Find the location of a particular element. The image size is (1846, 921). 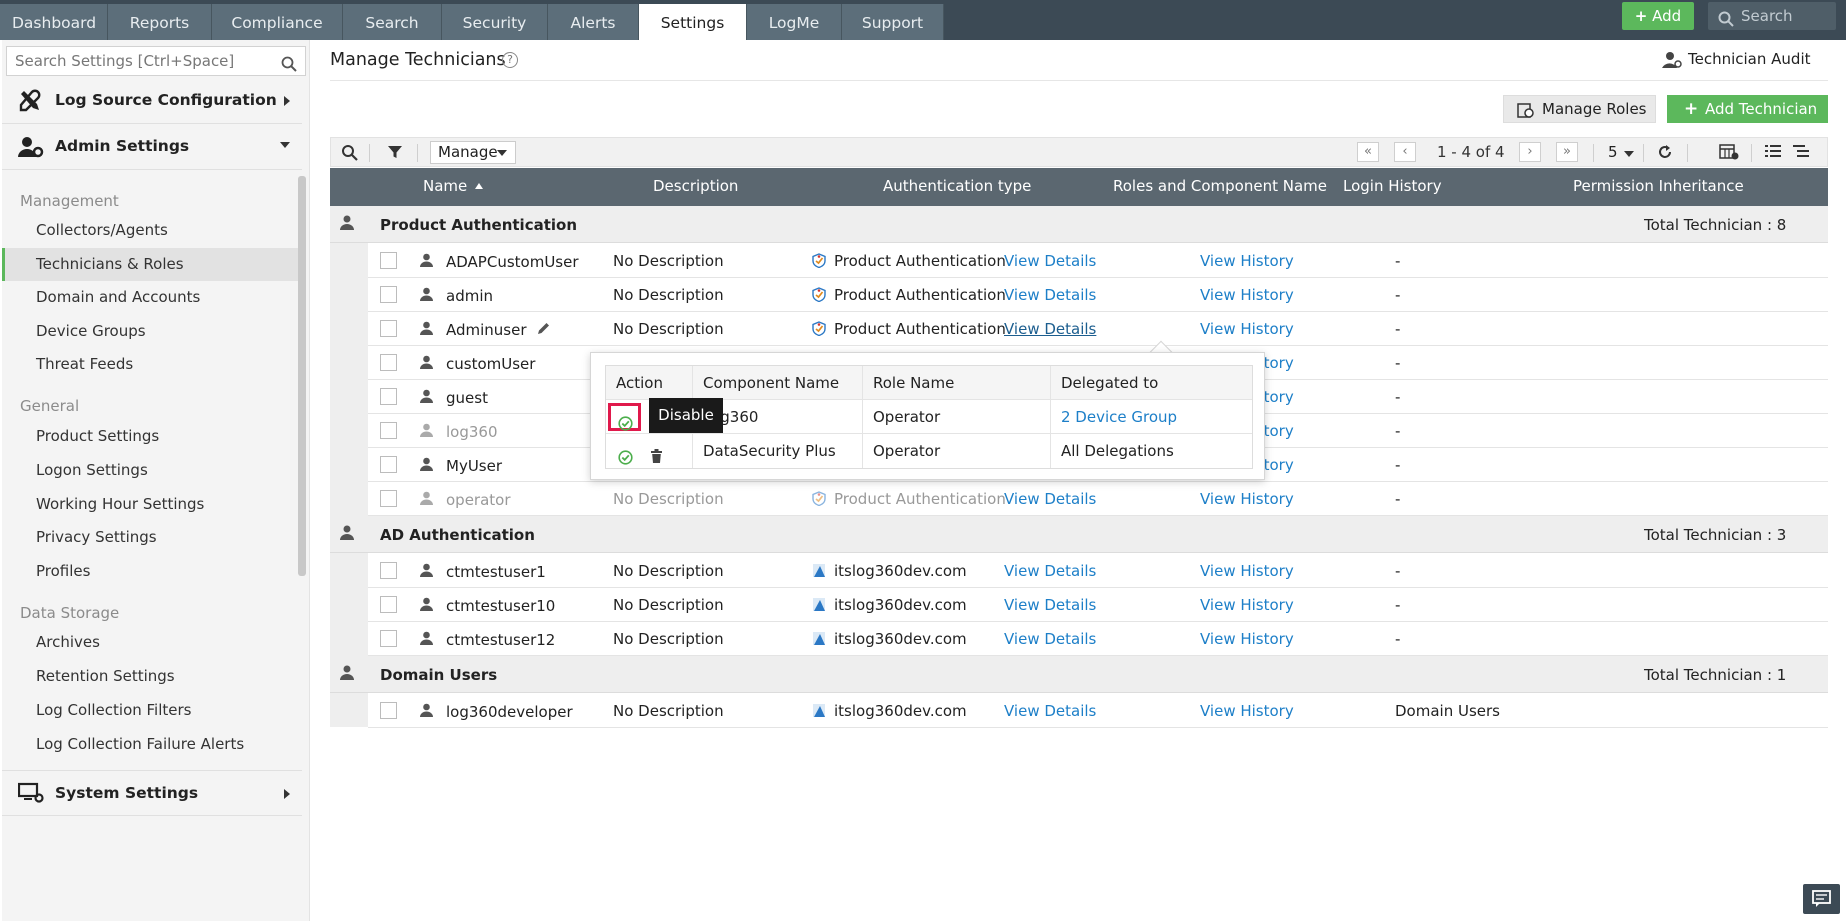

tab-settings: Settings is located at coordinates (693, 22).